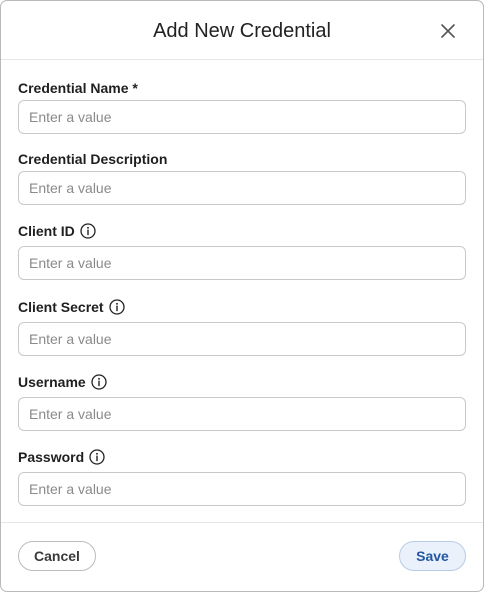 The image size is (484, 592). What do you see at coordinates (242, 556) in the screenshot?
I see `dialog-footer: Cancel Save` at bounding box center [242, 556].